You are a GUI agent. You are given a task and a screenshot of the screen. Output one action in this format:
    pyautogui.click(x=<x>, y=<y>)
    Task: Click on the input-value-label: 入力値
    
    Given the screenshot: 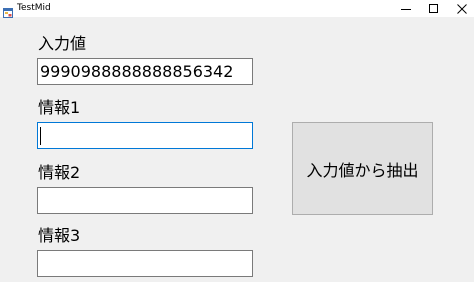 What is the action you would take?
    pyautogui.click(x=62, y=43)
    